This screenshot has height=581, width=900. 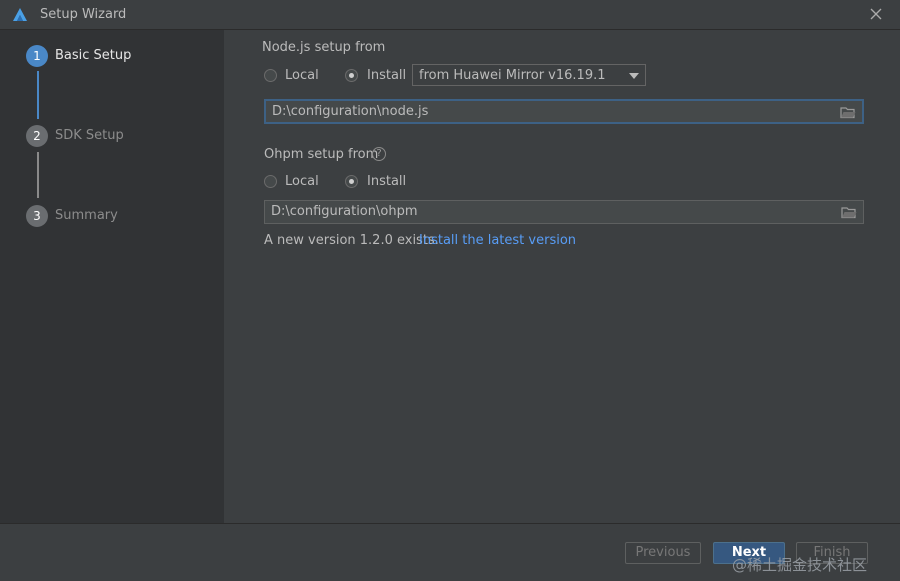 I want to click on update-notice-text: A new version 1.2.0 exists., so click(x=351, y=240).